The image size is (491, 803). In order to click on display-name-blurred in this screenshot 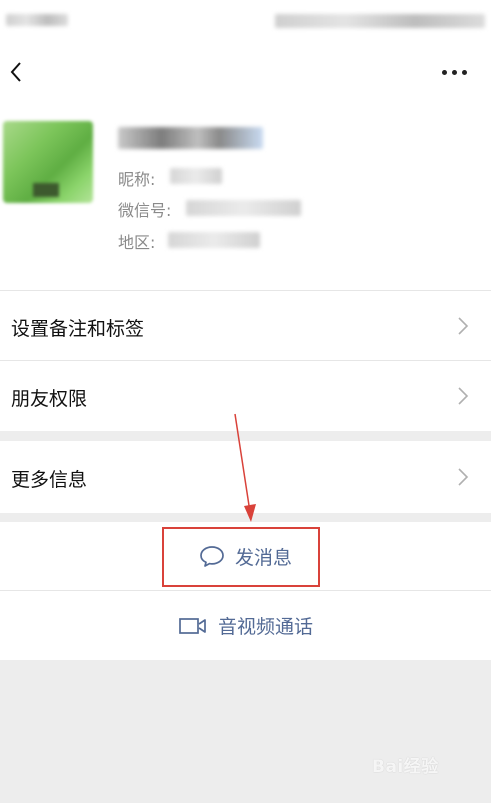, I will do `click(190, 138)`.